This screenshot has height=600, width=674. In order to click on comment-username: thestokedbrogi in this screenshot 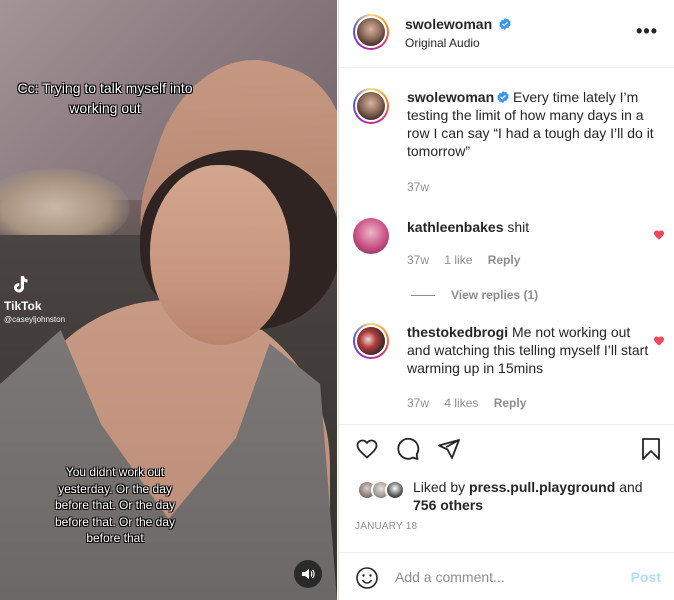, I will do `click(457, 332)`.